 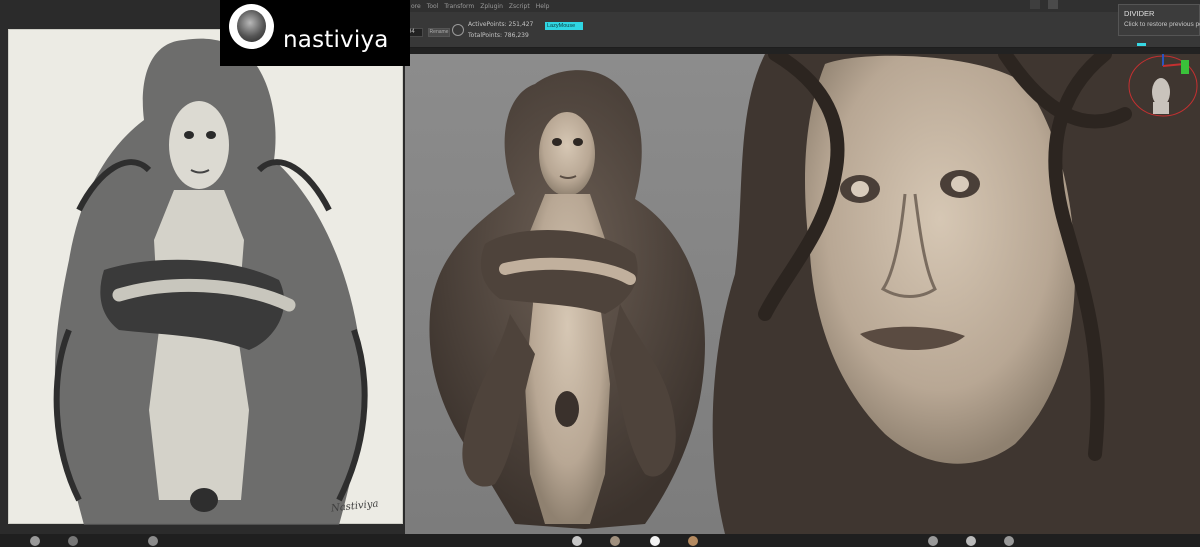 What do you see at coordinates (543, 6) in the screenshot?
I see `menu-item-help: Help` at bounding box center [543, 6].